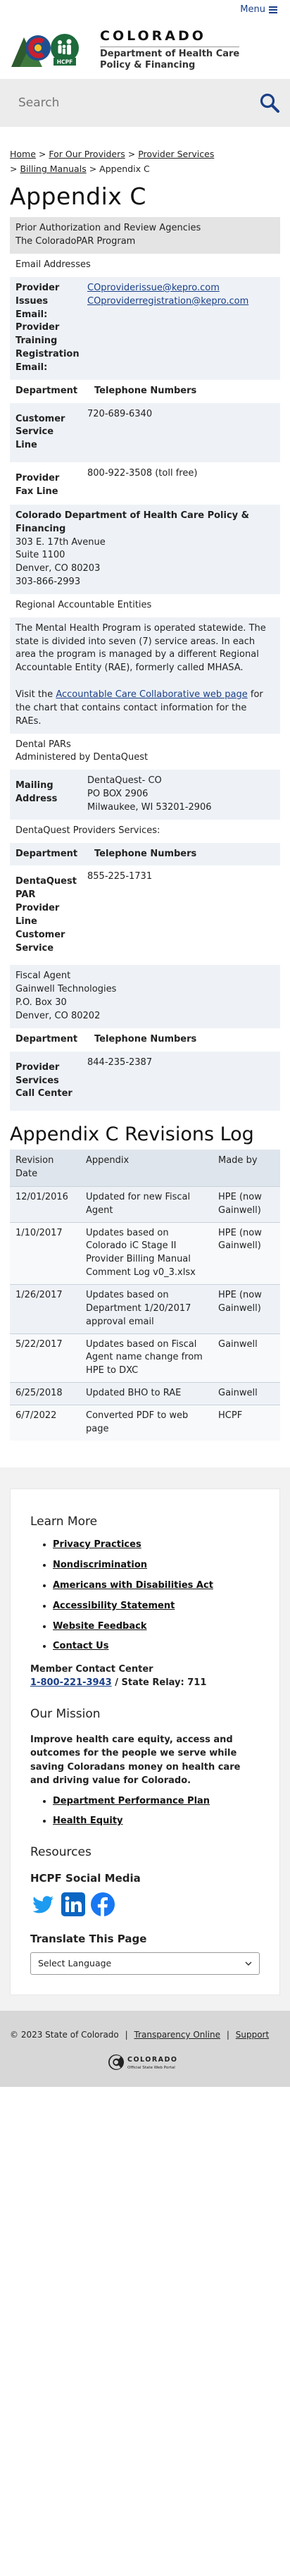  I want to click on column-header-revision-date: Revision Date, so click(45, 1168).